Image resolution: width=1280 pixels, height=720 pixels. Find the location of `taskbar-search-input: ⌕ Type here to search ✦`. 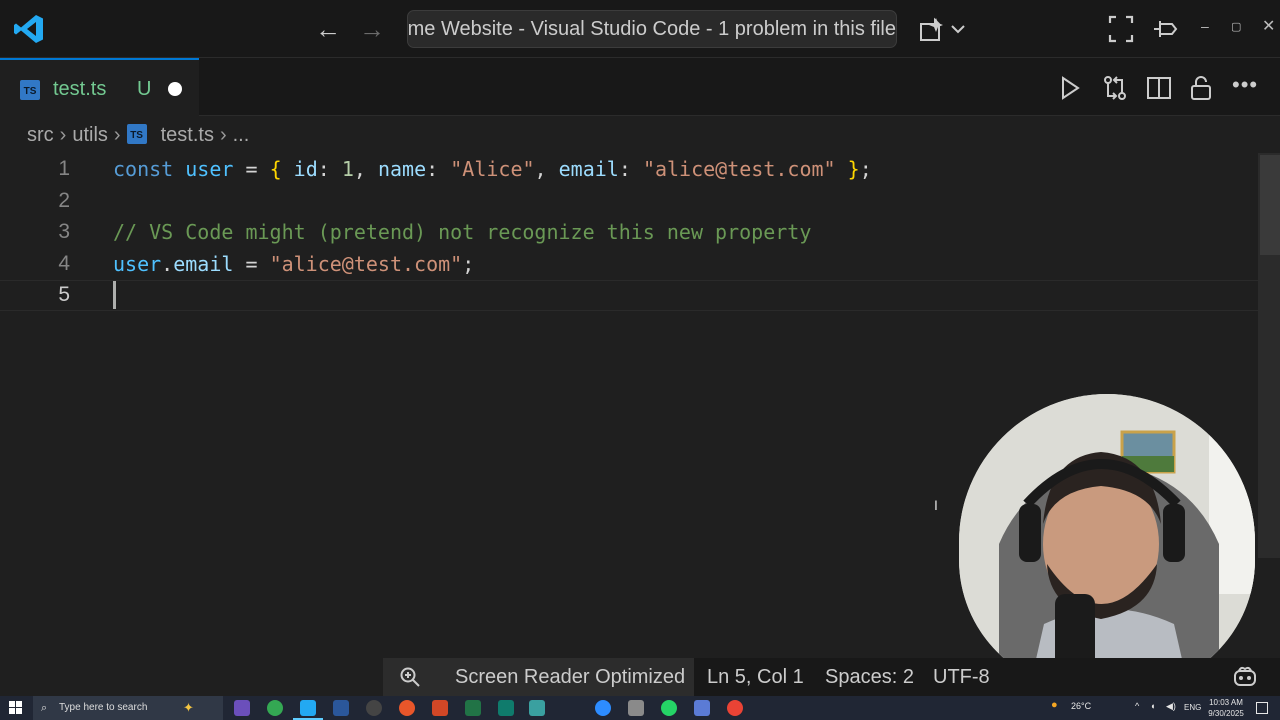

taskbar-search-input: ⌕ Type here to search ✦ is located at coordinates (128, 708).